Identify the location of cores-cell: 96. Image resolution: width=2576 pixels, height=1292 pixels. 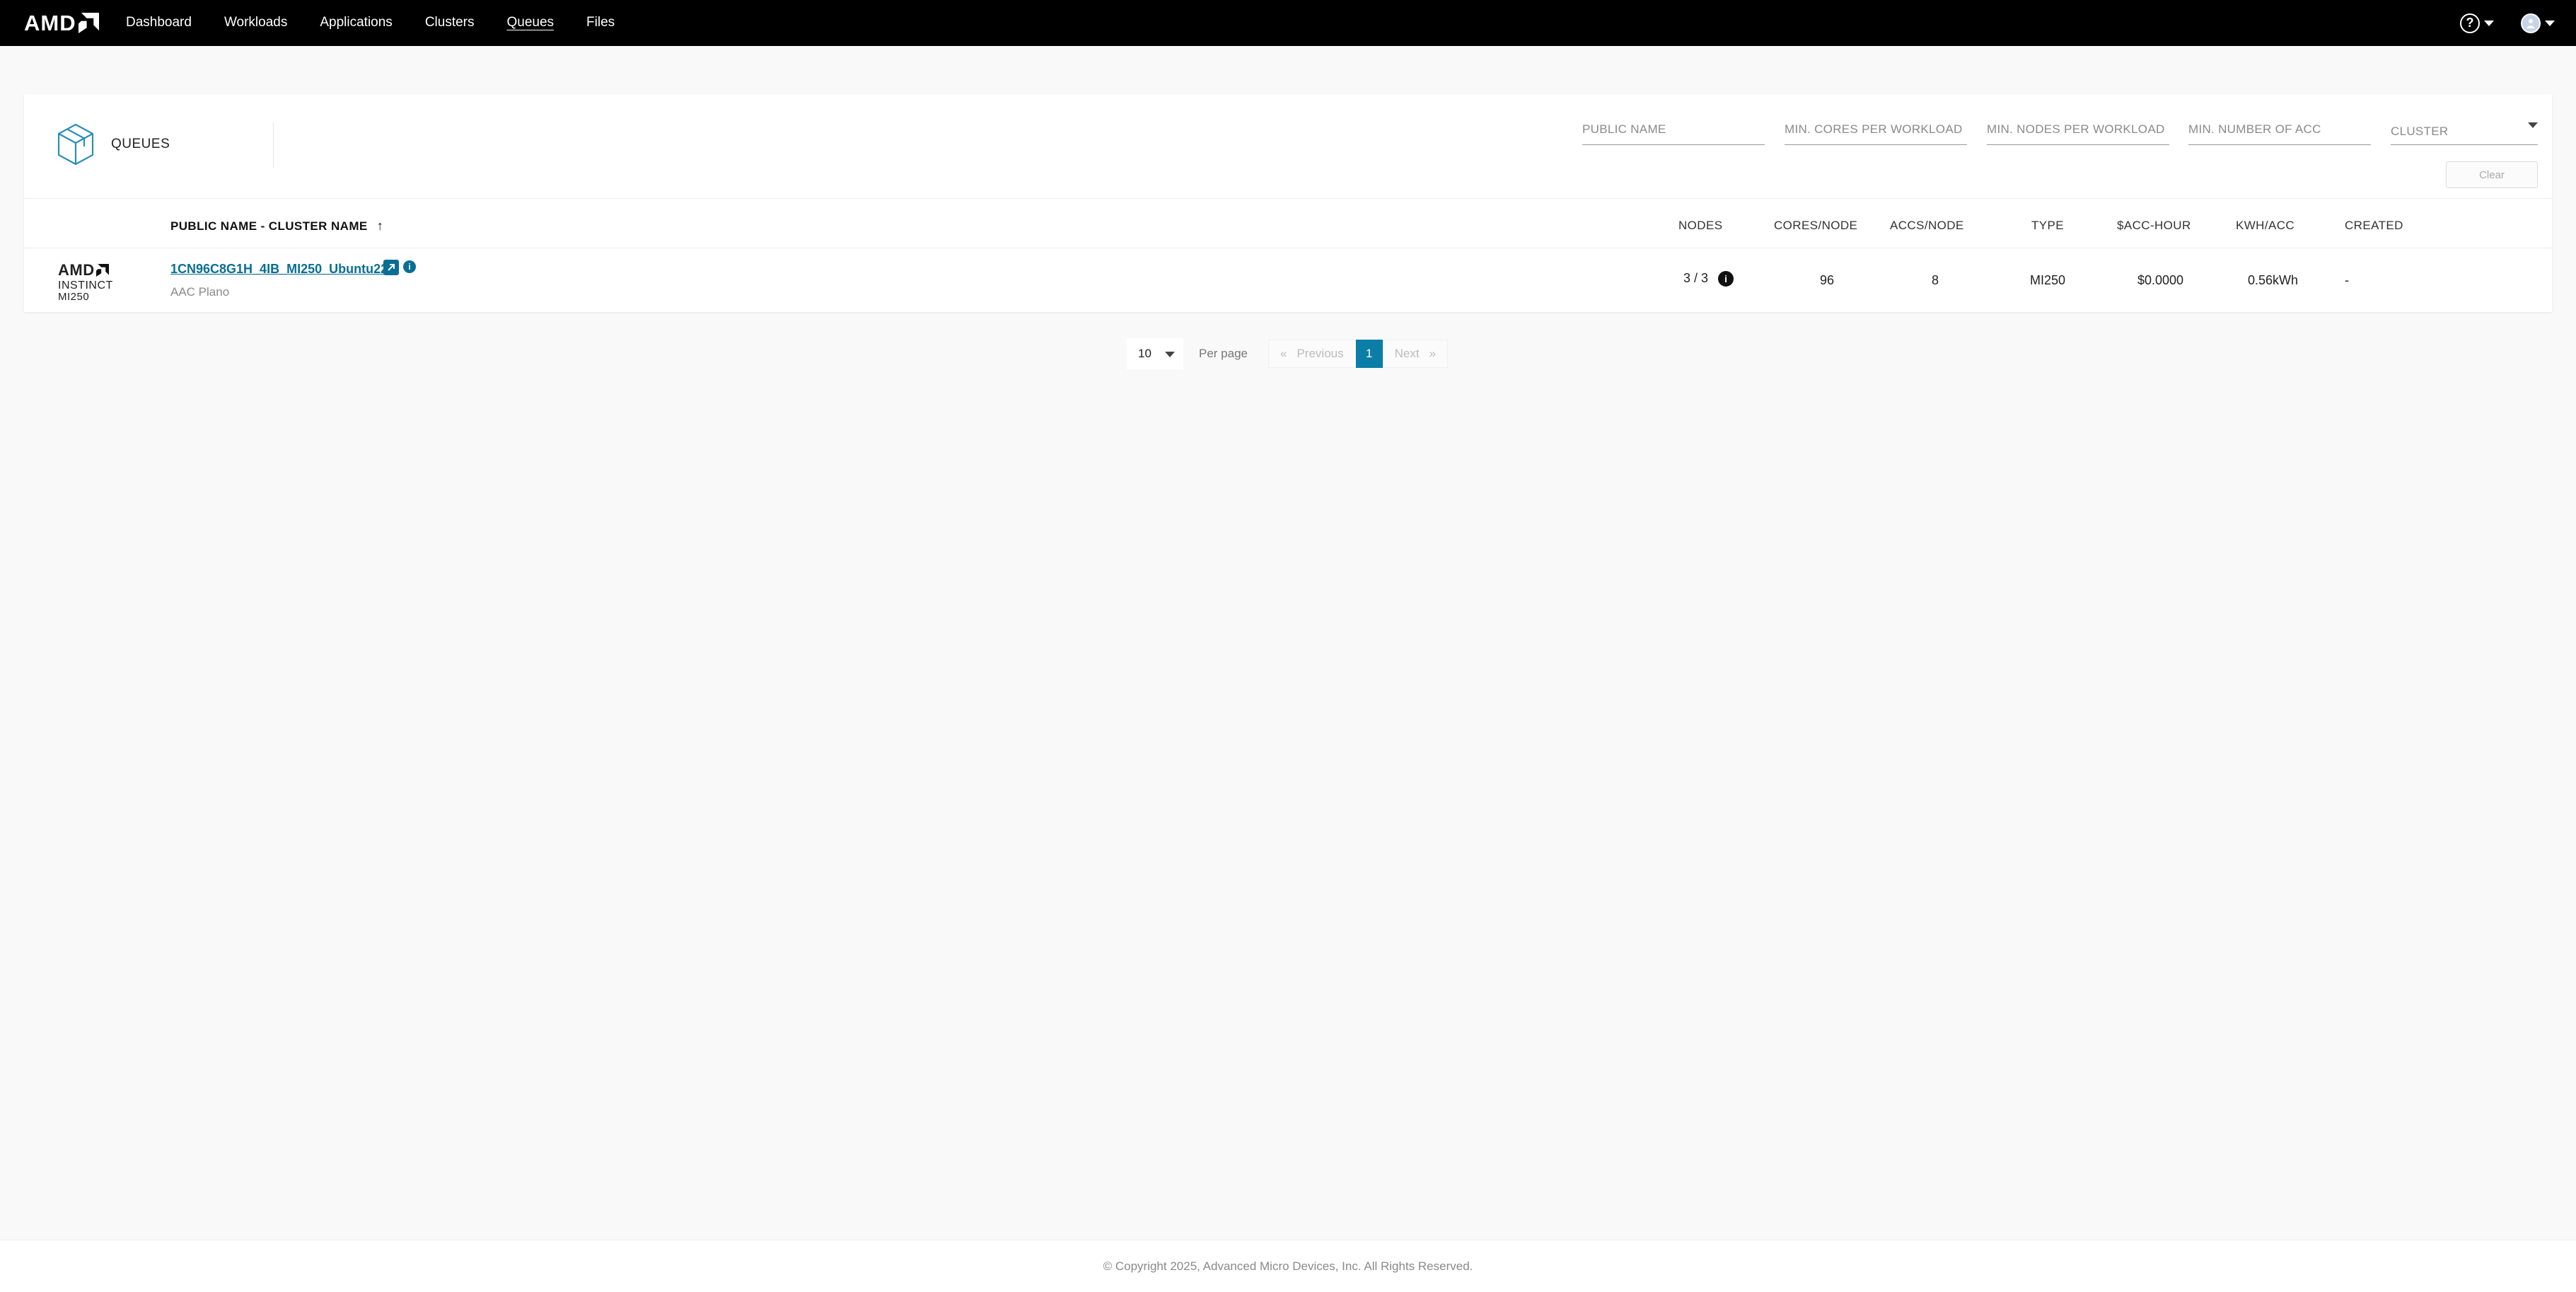
(1827, 280).